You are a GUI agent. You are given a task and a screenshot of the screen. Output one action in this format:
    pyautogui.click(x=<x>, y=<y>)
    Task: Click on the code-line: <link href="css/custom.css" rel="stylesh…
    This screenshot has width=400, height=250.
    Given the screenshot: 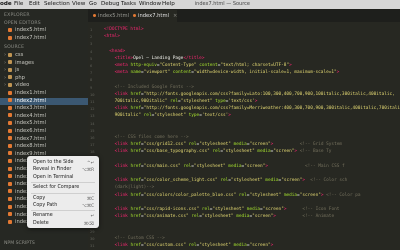 What is the action you would take?
    pyautogui.click(x=189, y=245)
    